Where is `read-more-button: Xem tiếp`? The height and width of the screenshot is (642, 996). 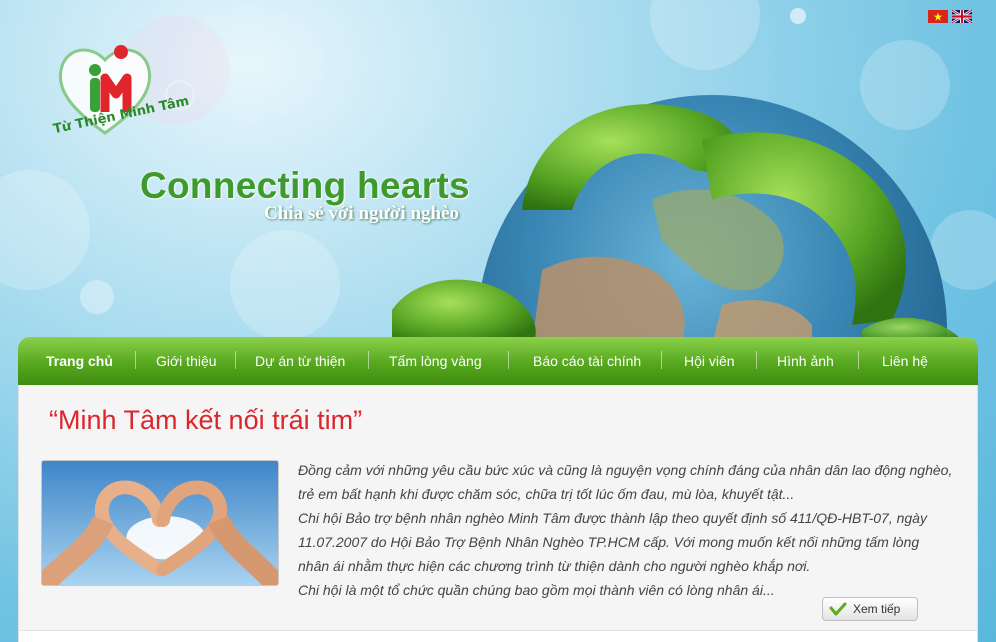 read-more-button: Xem tiếp is located at coordinates (870, 609).